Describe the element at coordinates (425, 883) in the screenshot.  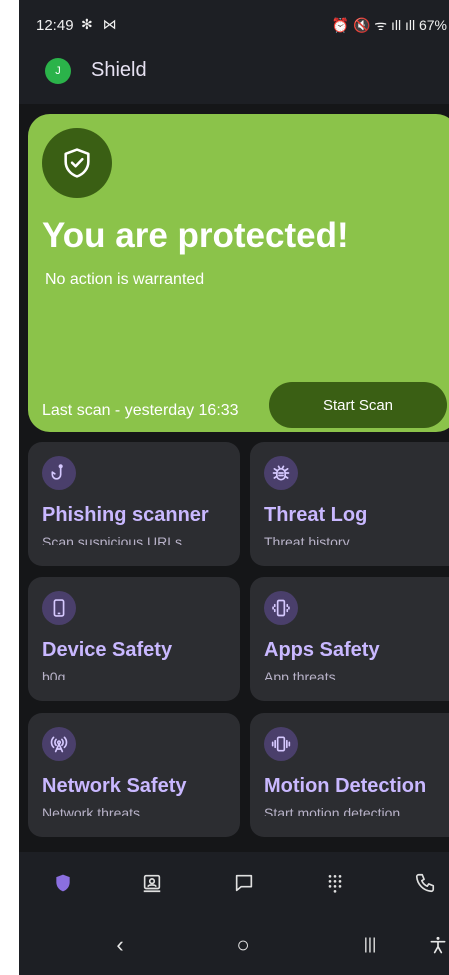
I see `phone-call-icon` at that location.